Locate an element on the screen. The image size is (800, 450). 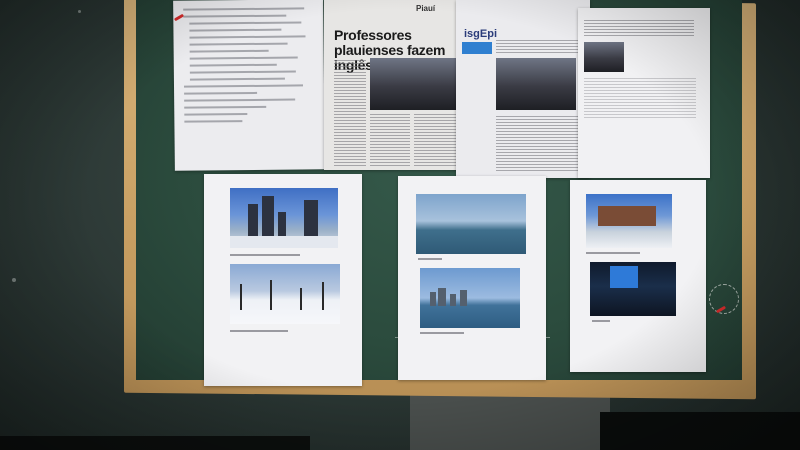
photo-sheet-left is located at coordinates (283, 280).